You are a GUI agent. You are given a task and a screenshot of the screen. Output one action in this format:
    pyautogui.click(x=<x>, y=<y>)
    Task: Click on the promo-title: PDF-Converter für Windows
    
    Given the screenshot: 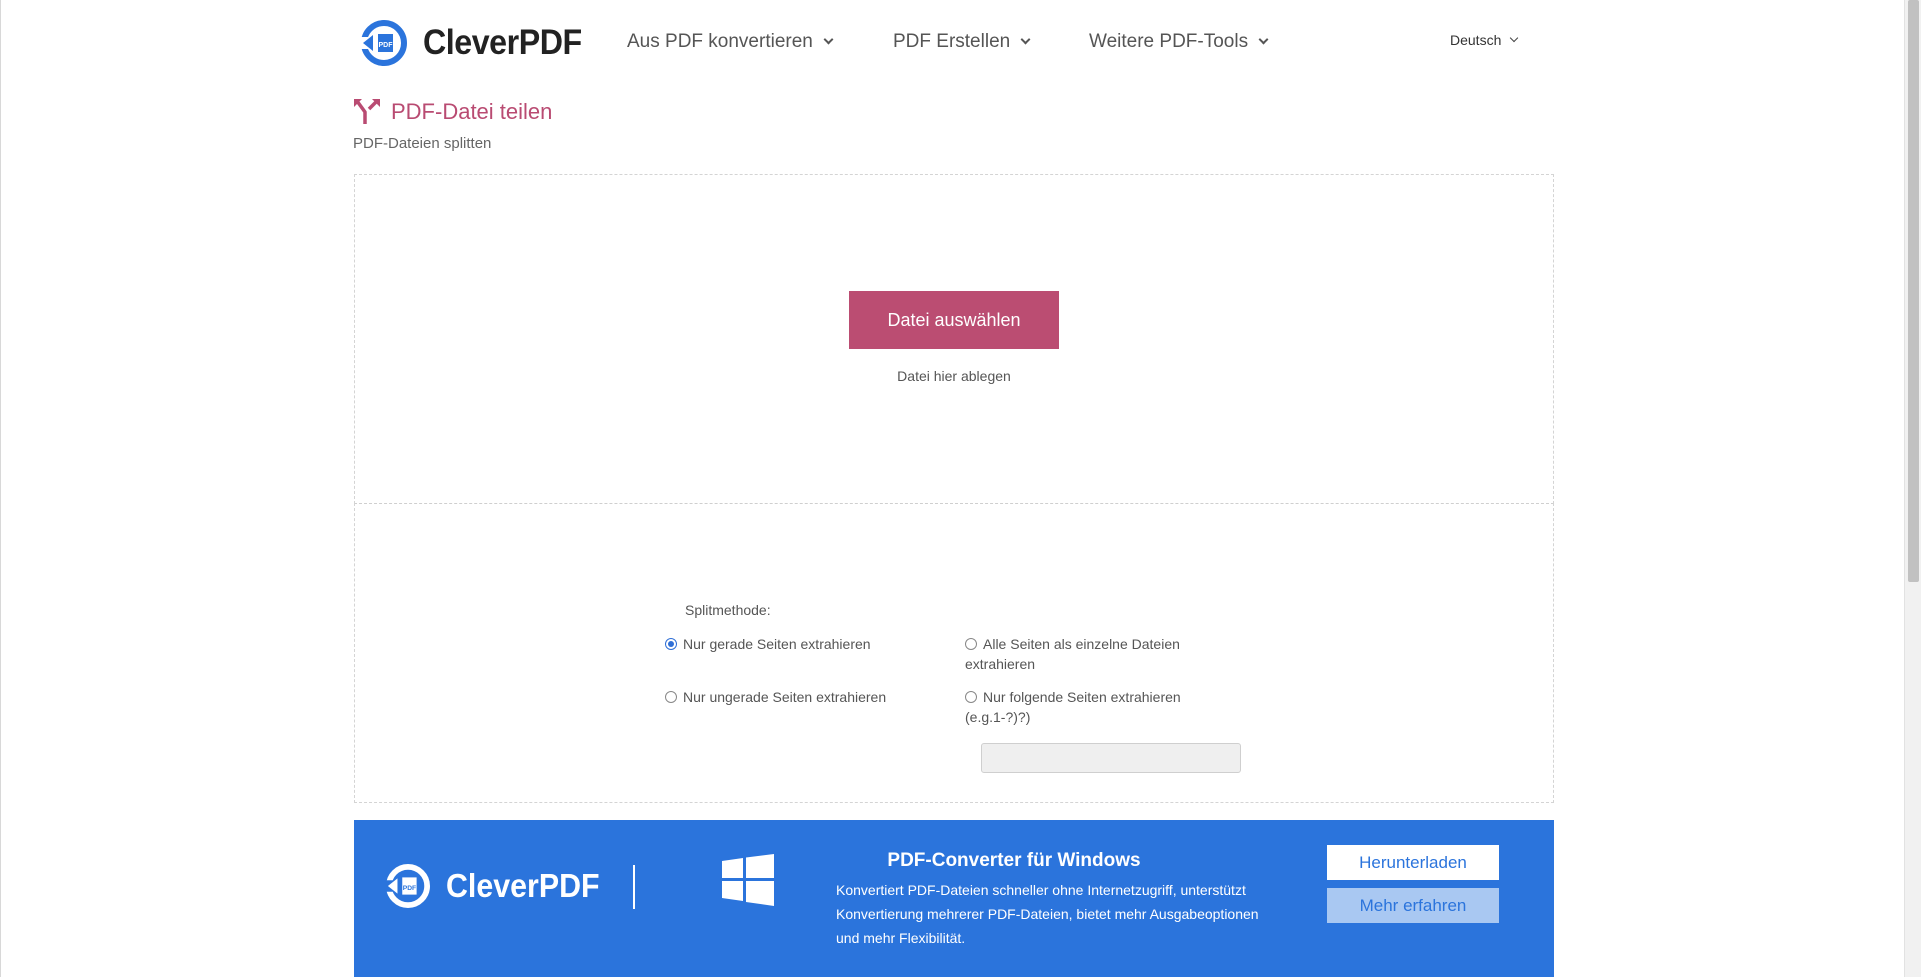 What is the action you would take?
    pyautogui.click(x=1014, y=860)
    